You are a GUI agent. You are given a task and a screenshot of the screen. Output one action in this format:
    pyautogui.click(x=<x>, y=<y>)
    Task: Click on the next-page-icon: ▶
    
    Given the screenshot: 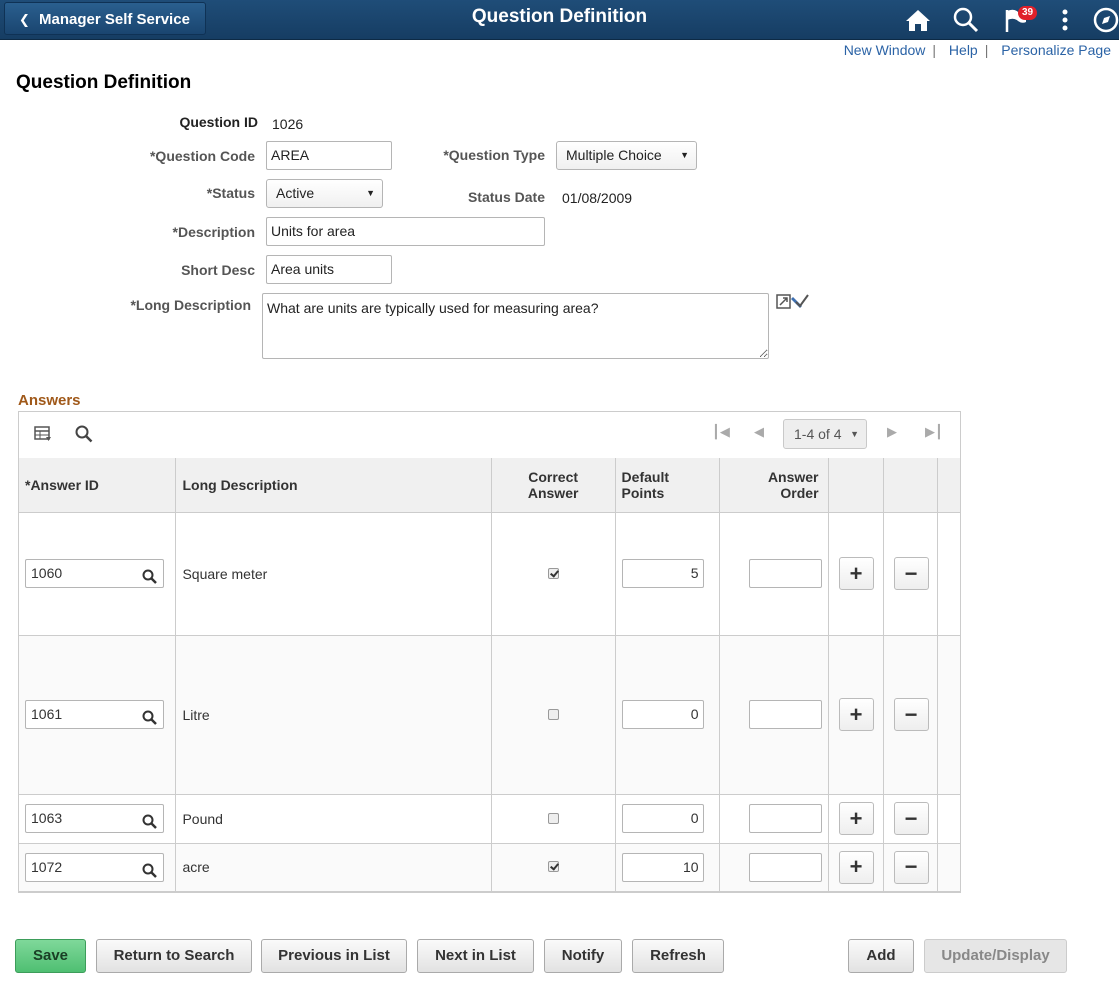 What is the action you would take?
    pyautogui.click(x=892, y=432)
    